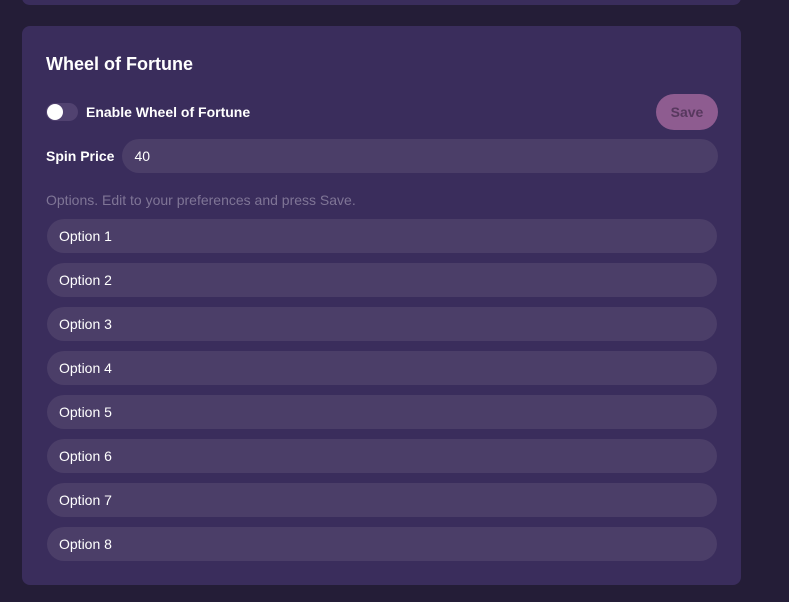 Image resolution: width=789 pixels, height=602 pixels. I want to click on spin-price-row: Spin Price, so click(382, 156).